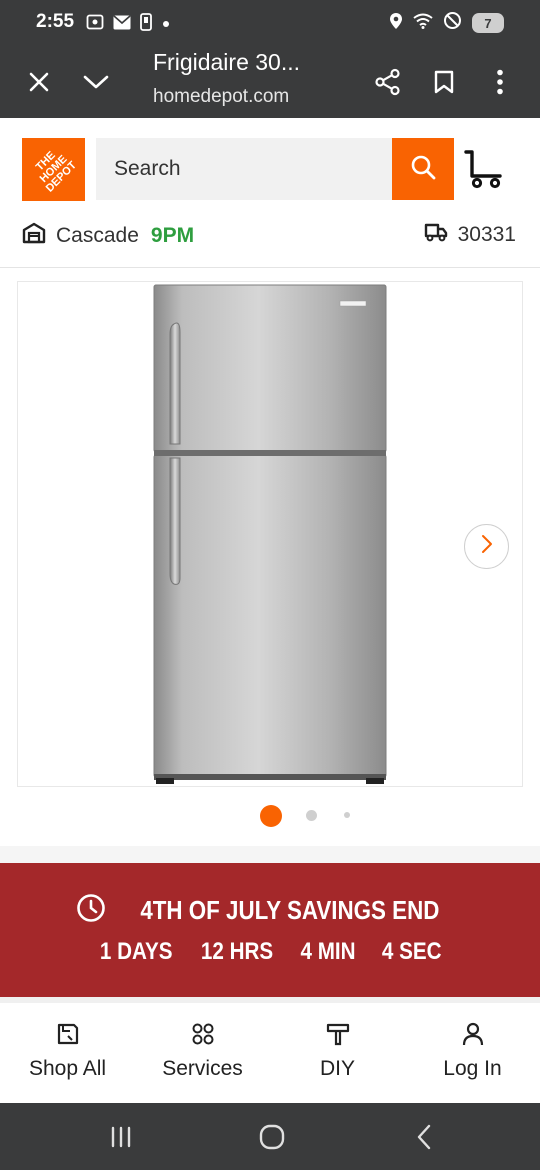  I want to click on search-placeholder: Search, so click(147, 168).